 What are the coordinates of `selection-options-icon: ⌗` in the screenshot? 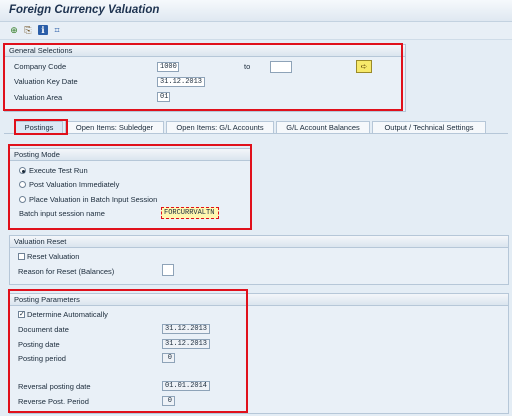 It's located at (57, 30).